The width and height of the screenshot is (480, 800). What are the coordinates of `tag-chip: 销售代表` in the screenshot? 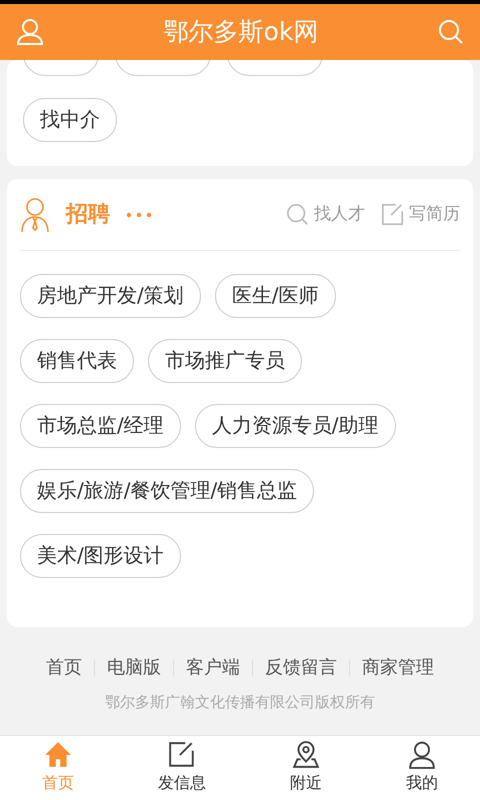 It's located at (77, 361).